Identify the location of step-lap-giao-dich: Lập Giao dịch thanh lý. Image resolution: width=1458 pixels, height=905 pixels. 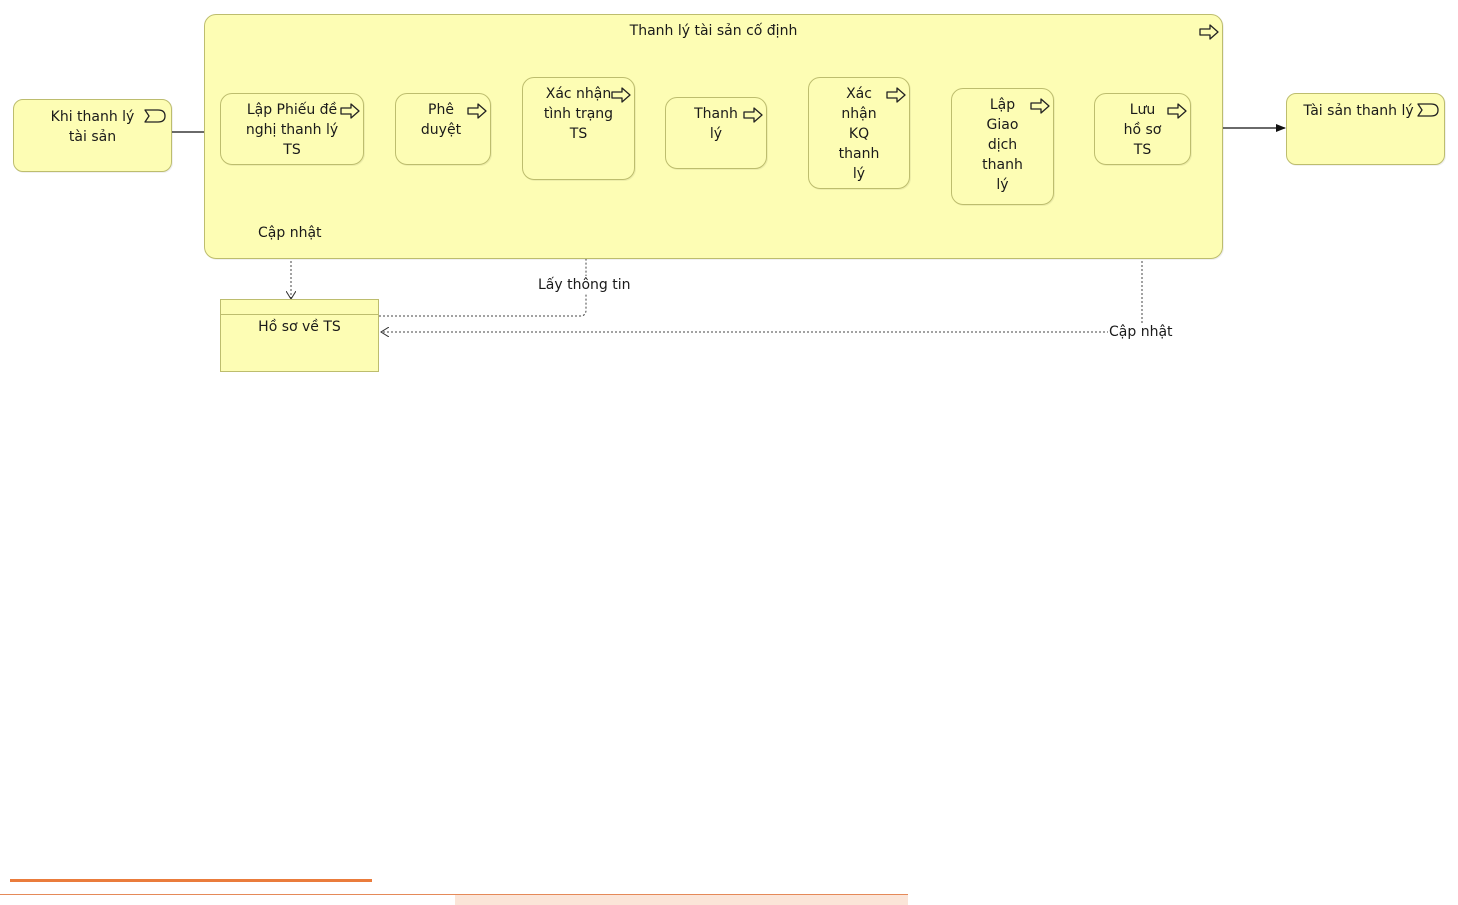
(1002, 146).